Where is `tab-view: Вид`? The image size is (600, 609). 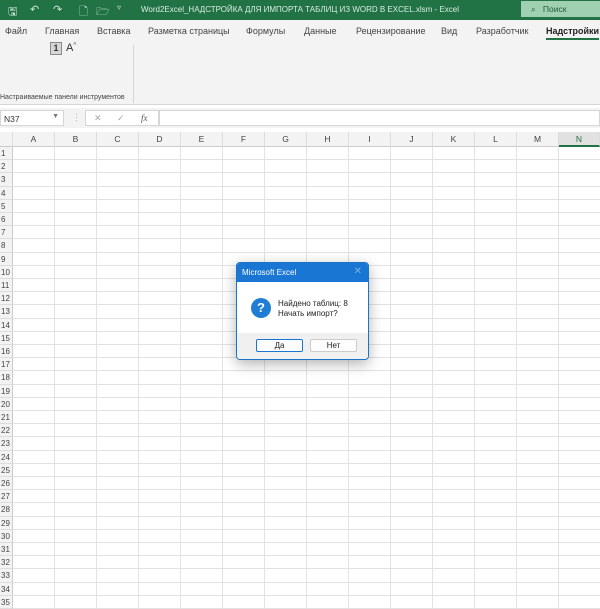 tab-view: Вид is located at coordinates (449, 31).